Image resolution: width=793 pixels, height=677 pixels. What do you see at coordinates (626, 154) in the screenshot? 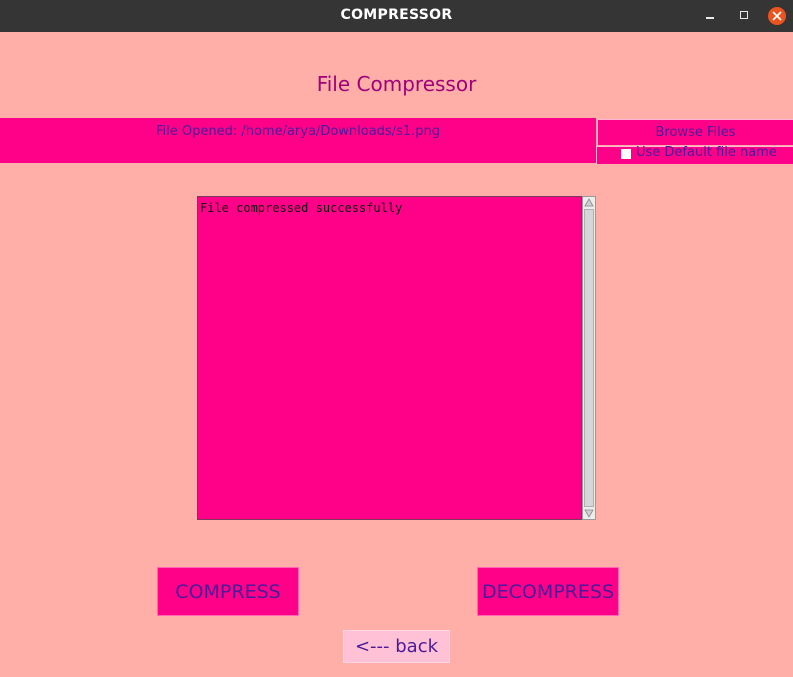
I see `default-name-checkbox` at bounding box center [626, 154].